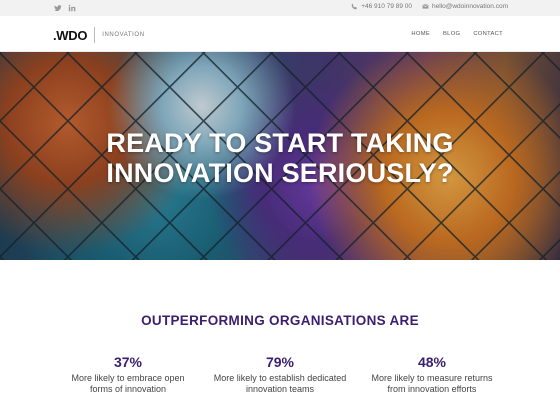  Describe the element at coordinates (95, 35) in the screenshot. I see `logo-divider` at that location.